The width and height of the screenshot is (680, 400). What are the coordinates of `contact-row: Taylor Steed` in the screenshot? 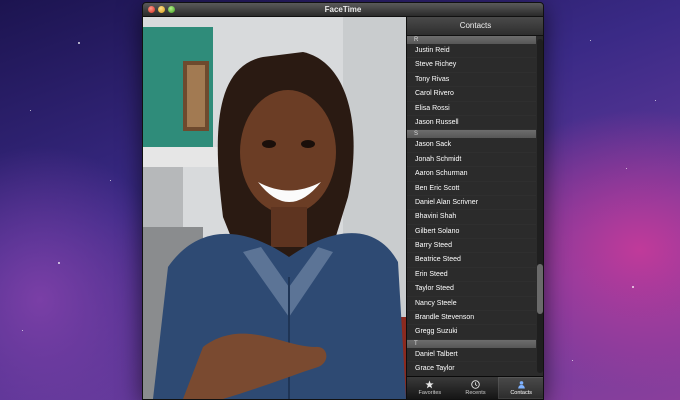 It's located at (471, 289).